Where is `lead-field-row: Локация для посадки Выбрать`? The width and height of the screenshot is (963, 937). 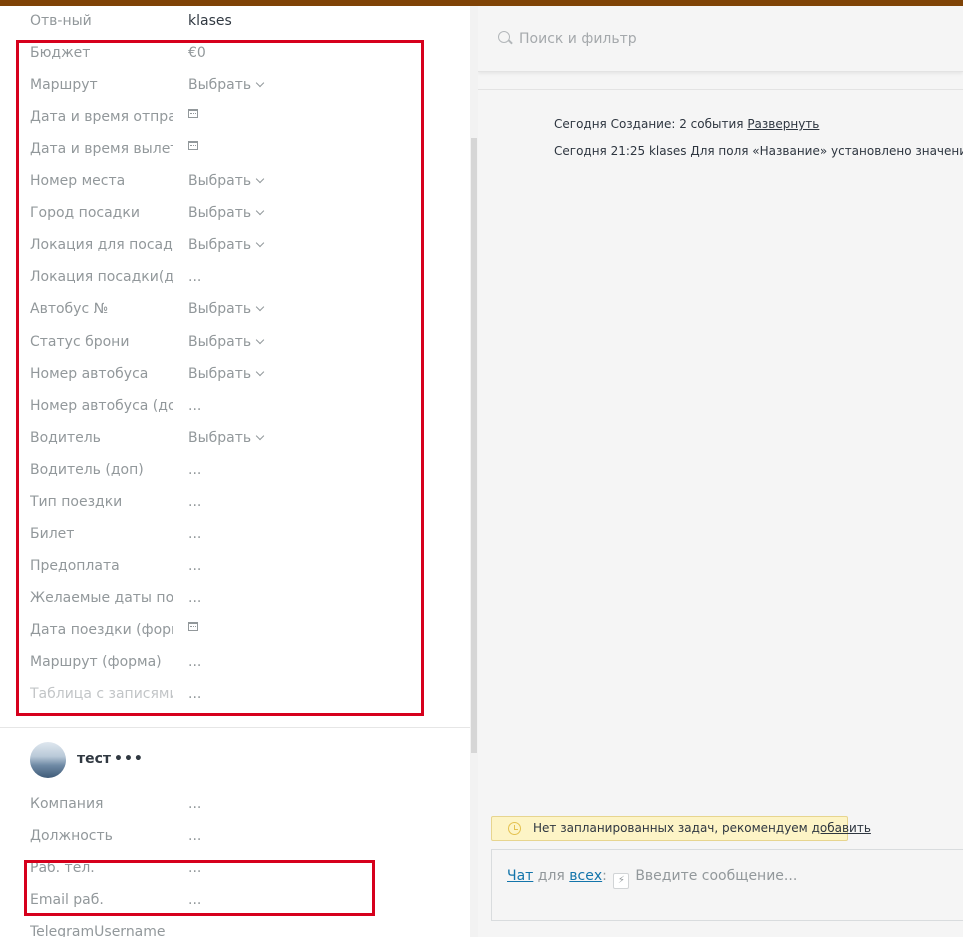 lead-field-row: Локация для посадки Выбрать is located at coordinates (235, 246).